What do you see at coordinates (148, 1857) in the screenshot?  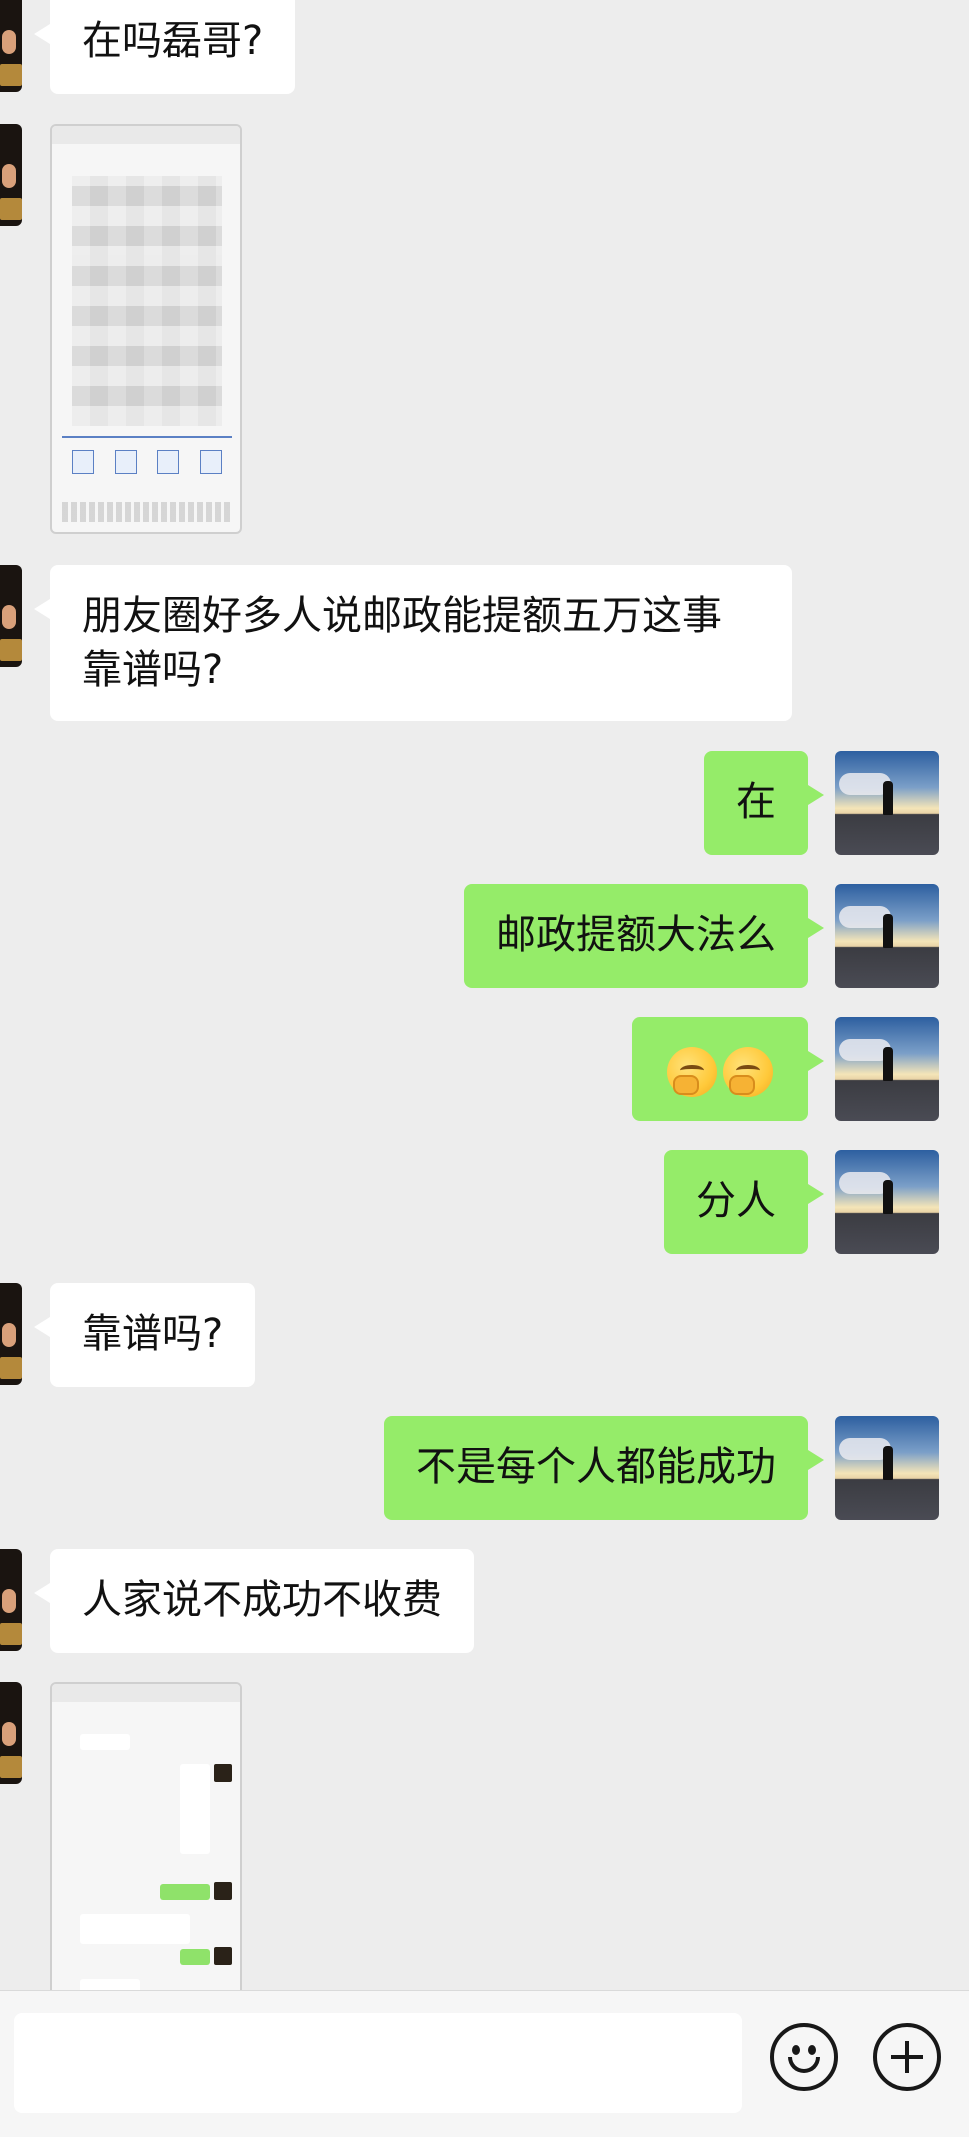 I see `image-chat-preview` at bounding box center [148, 1857].